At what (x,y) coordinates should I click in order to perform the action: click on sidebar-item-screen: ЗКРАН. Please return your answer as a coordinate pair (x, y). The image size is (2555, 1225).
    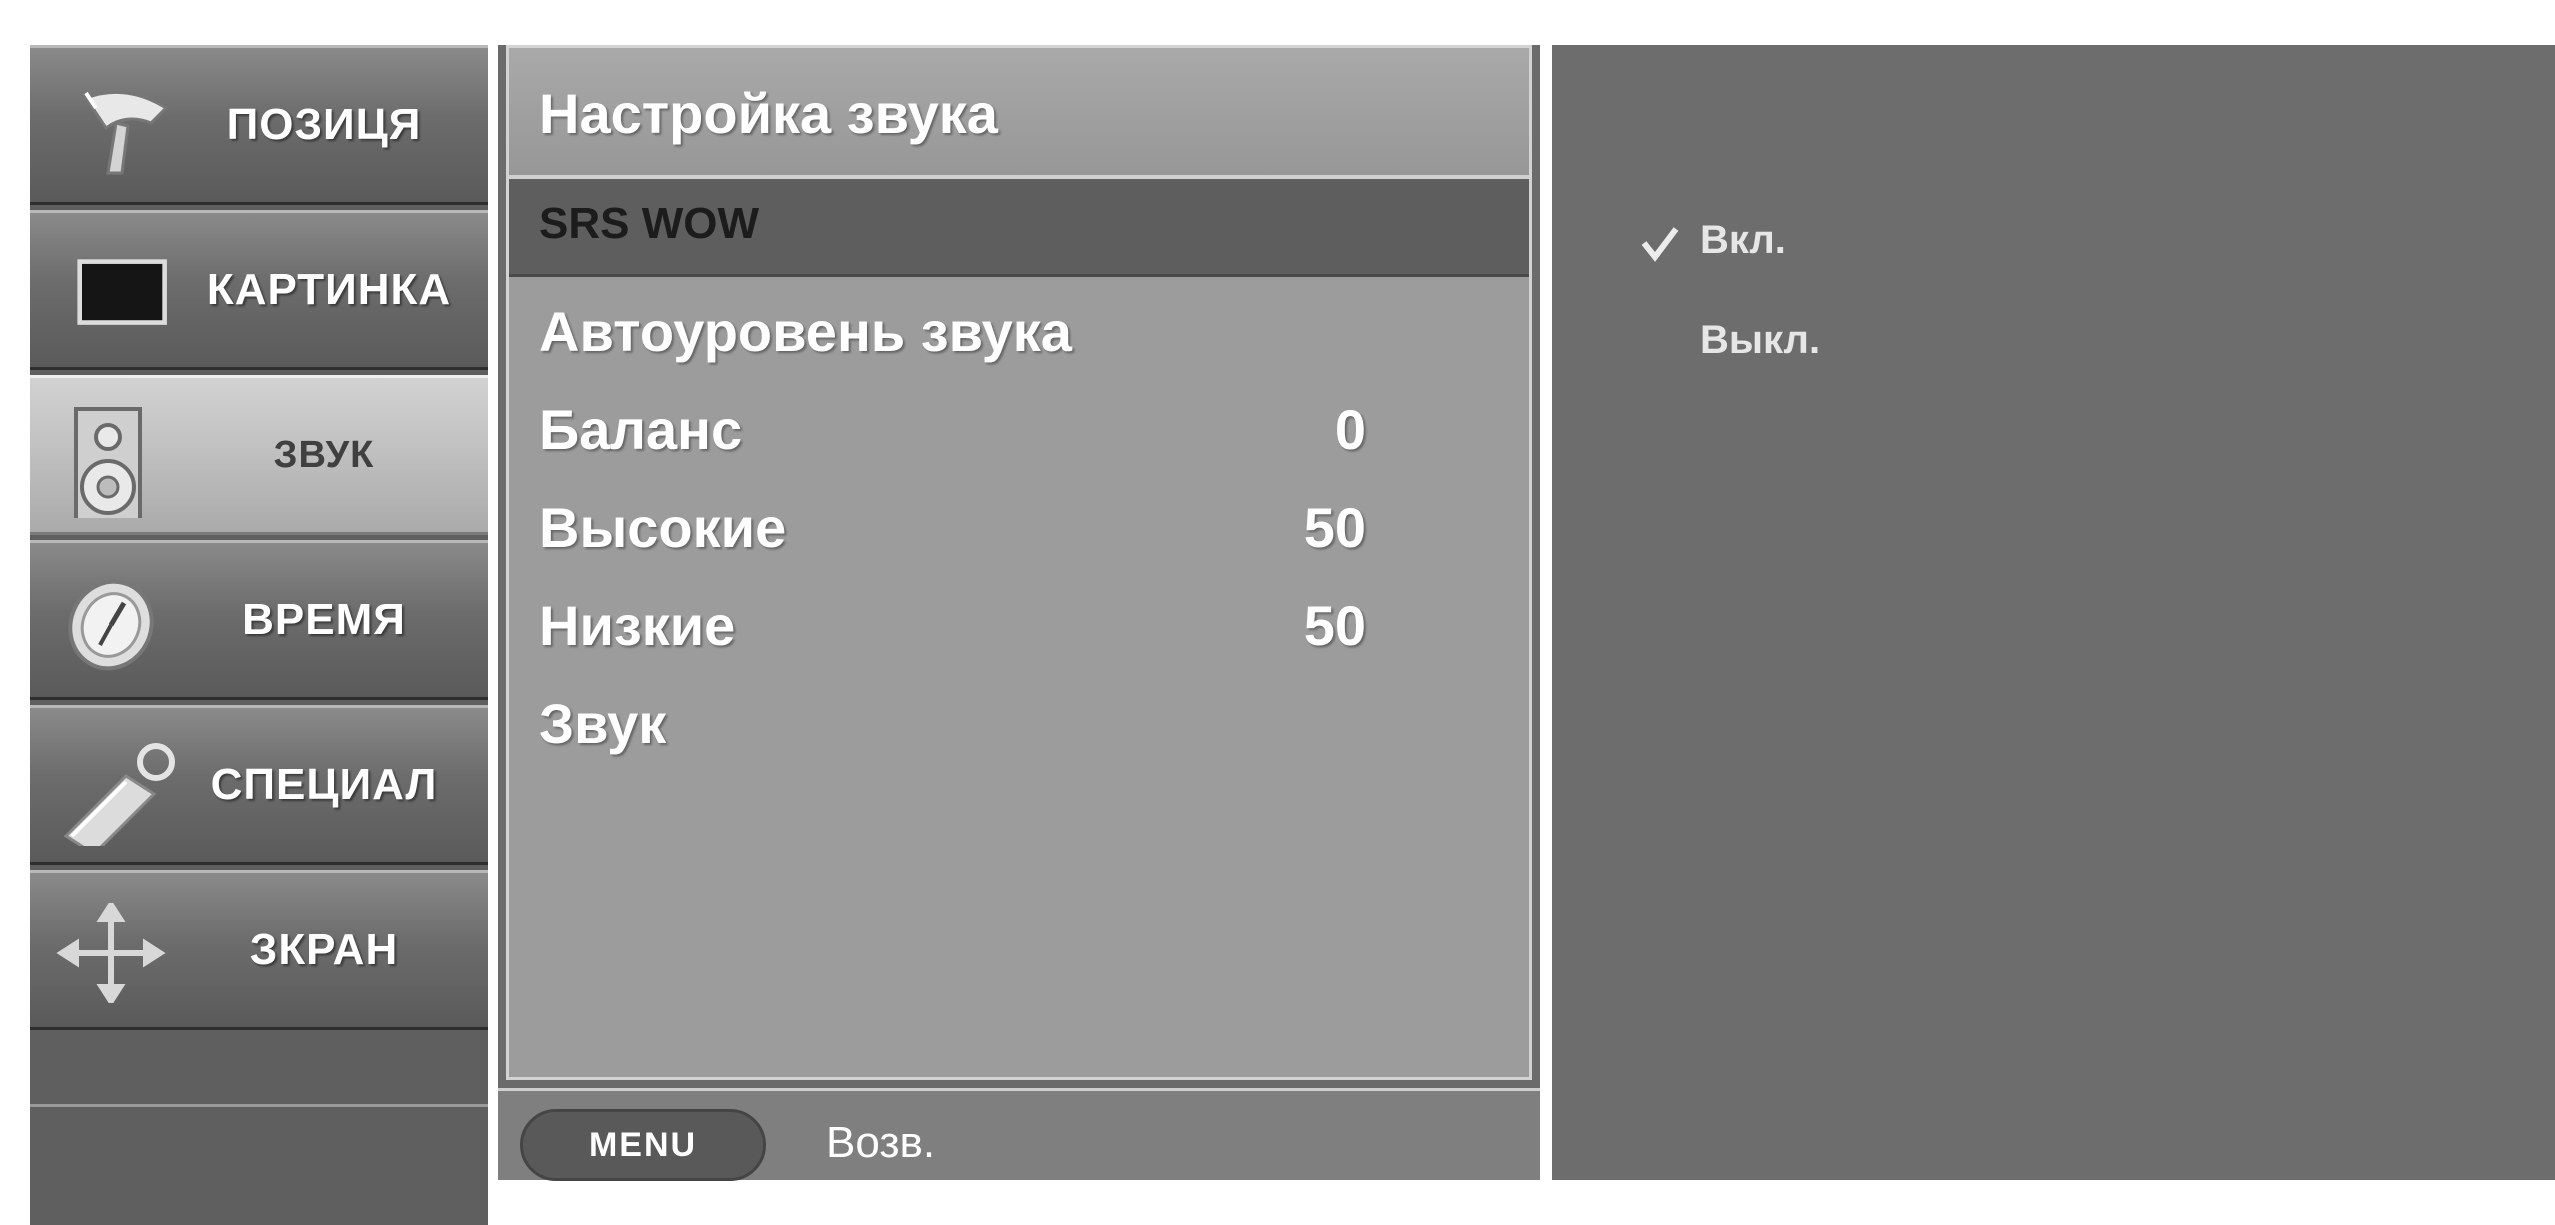
    Looking at the image, I should click on (259, 950).